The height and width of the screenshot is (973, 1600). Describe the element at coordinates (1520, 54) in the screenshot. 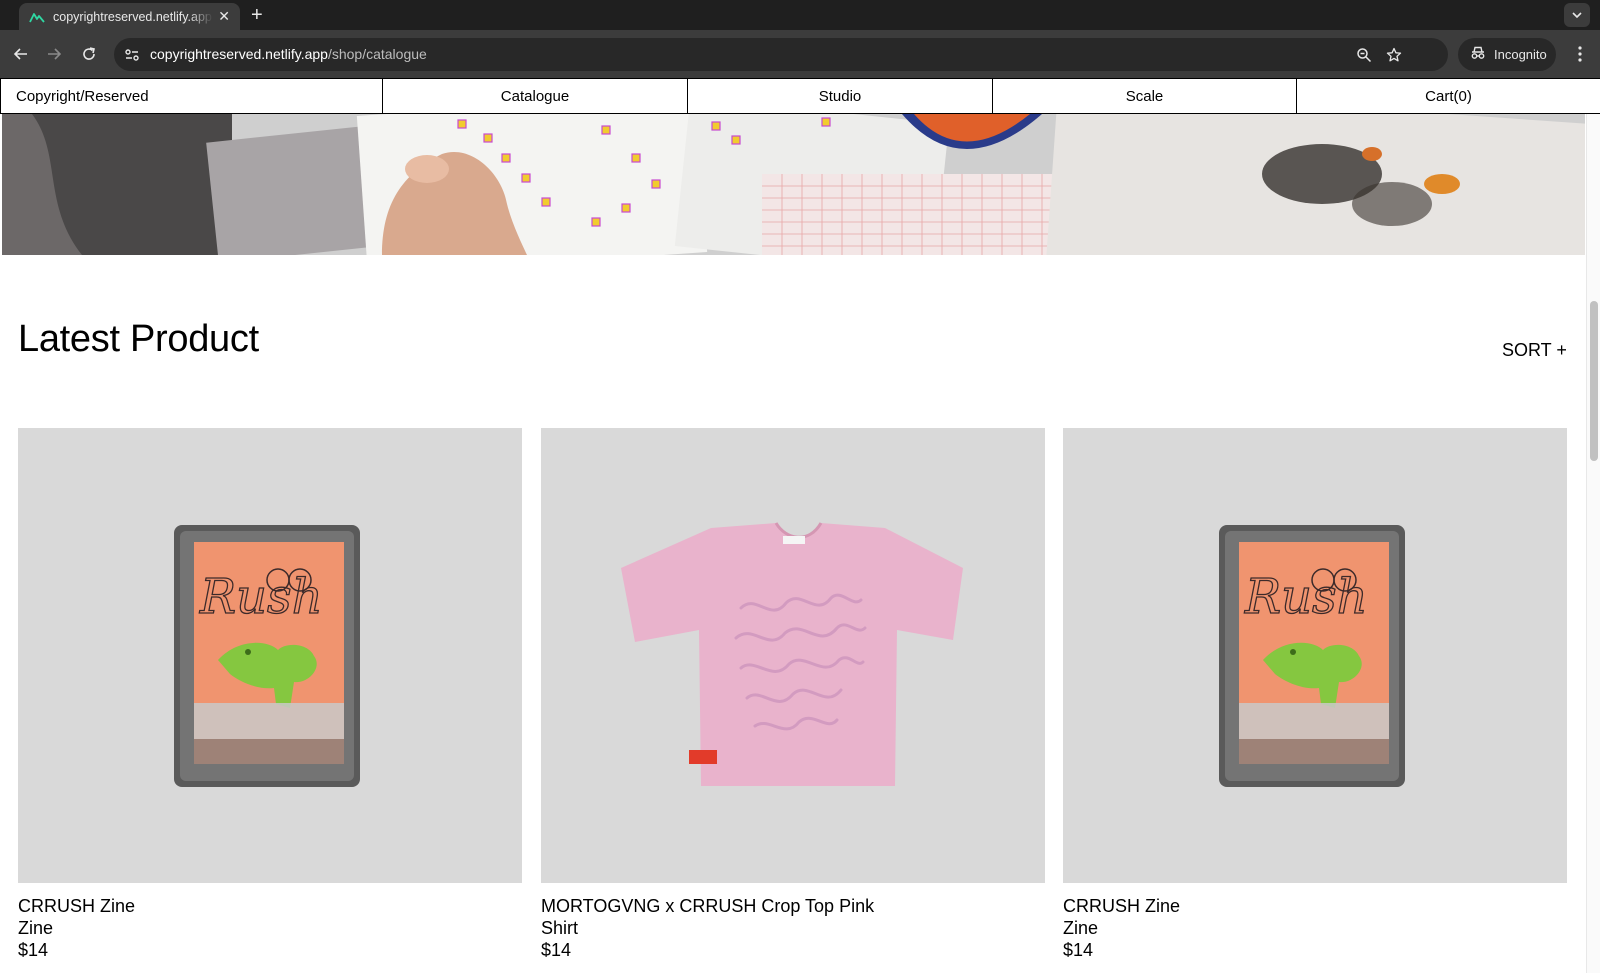

I see `incognito-label: Incognito` at that location.